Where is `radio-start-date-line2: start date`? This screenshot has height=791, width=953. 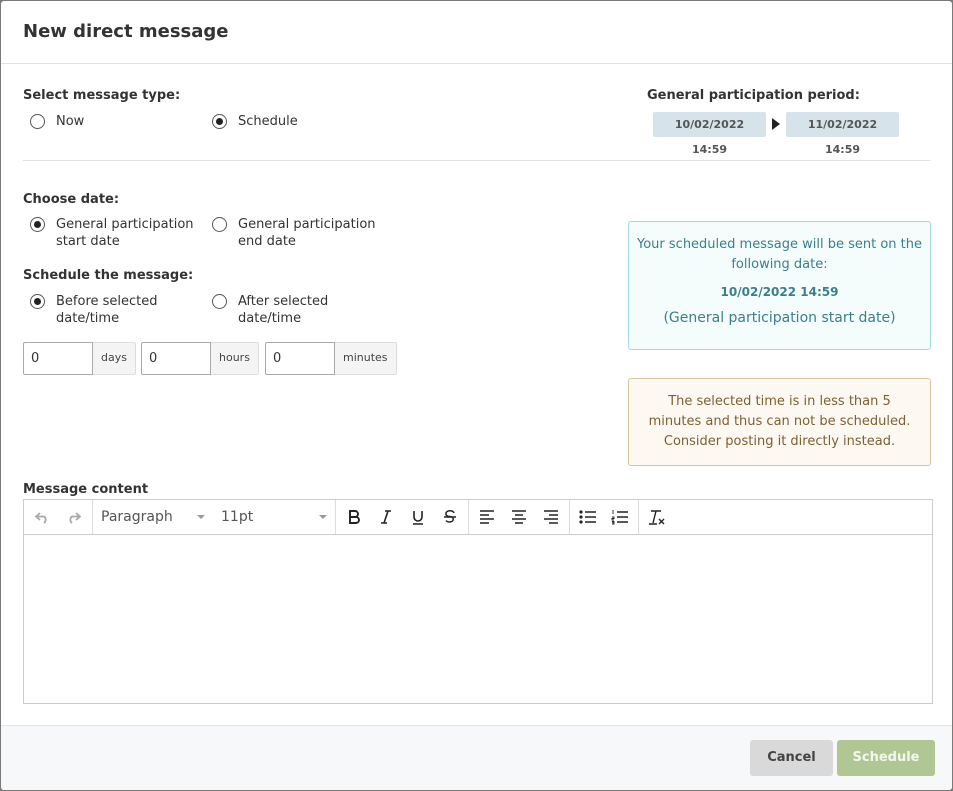 radio-start-date-line2: start date is located at coordinates (88, 241).